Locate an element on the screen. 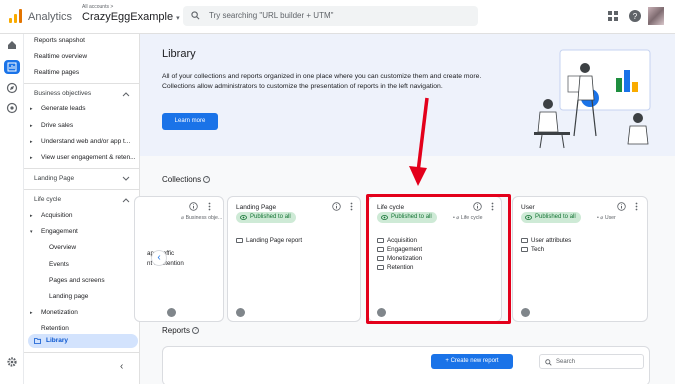 Image resolution: width=675 pixels, height=384 pixels. collapse-arrow-icon: ▾ is located at coordinates (31, 232).